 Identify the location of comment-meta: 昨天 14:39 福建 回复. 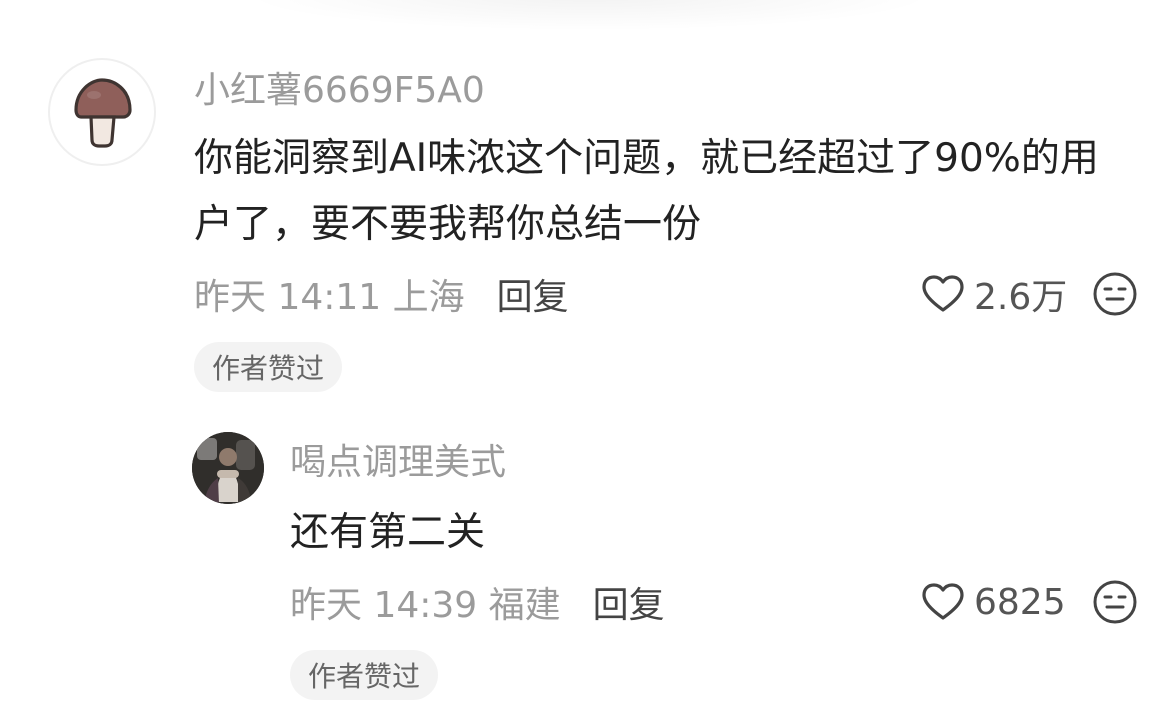
(477, 602).